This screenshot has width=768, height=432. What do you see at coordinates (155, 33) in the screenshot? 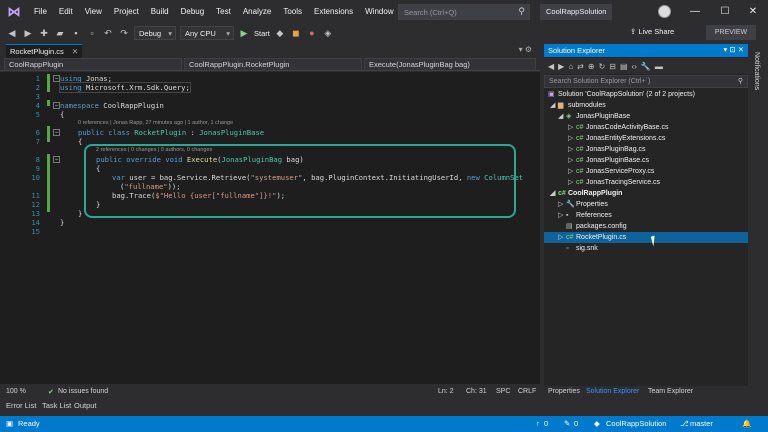
I see `configuration-dropdown: Debug` at bounding box center [155, 33].